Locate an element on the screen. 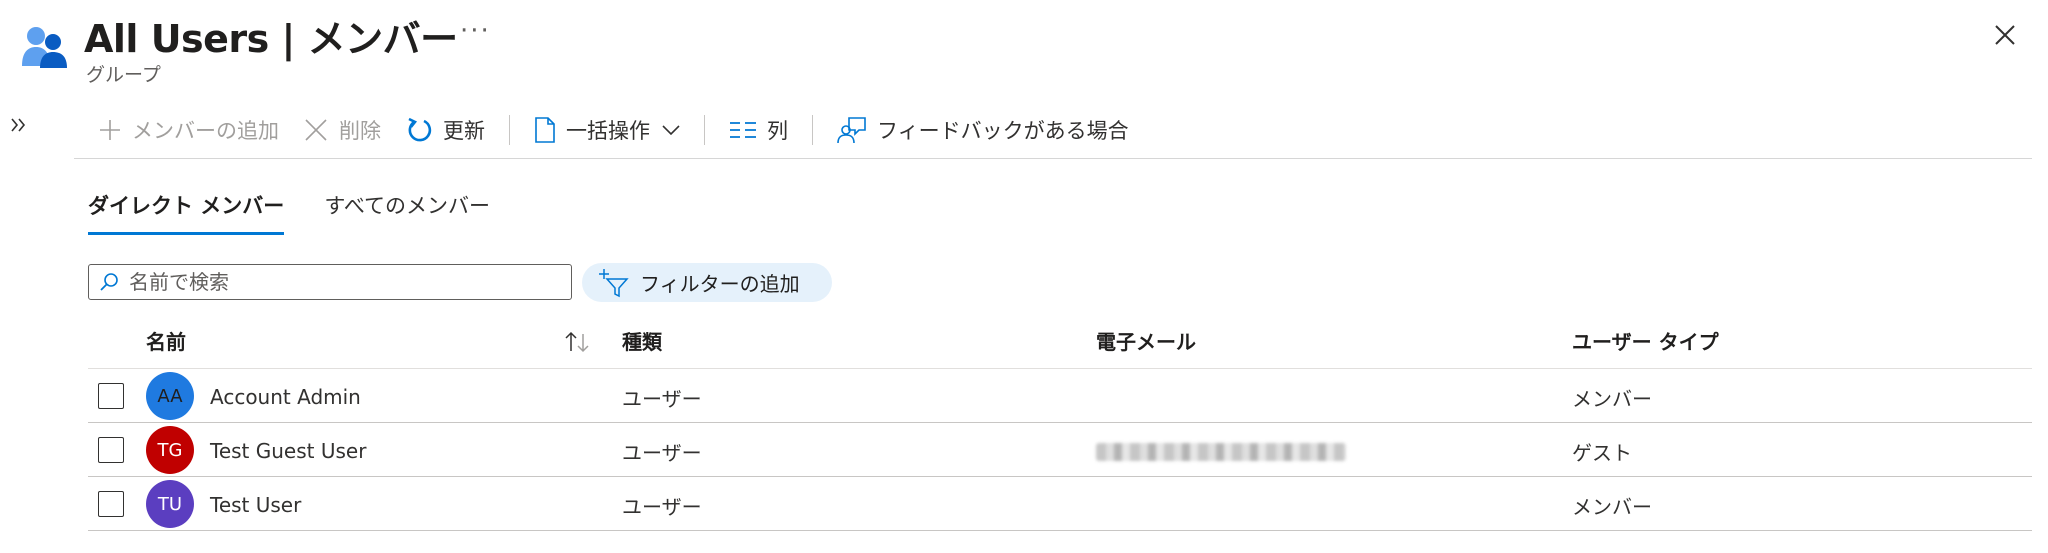  add-filter-label: フィルターの追加 is located at coordinates (720, 284).